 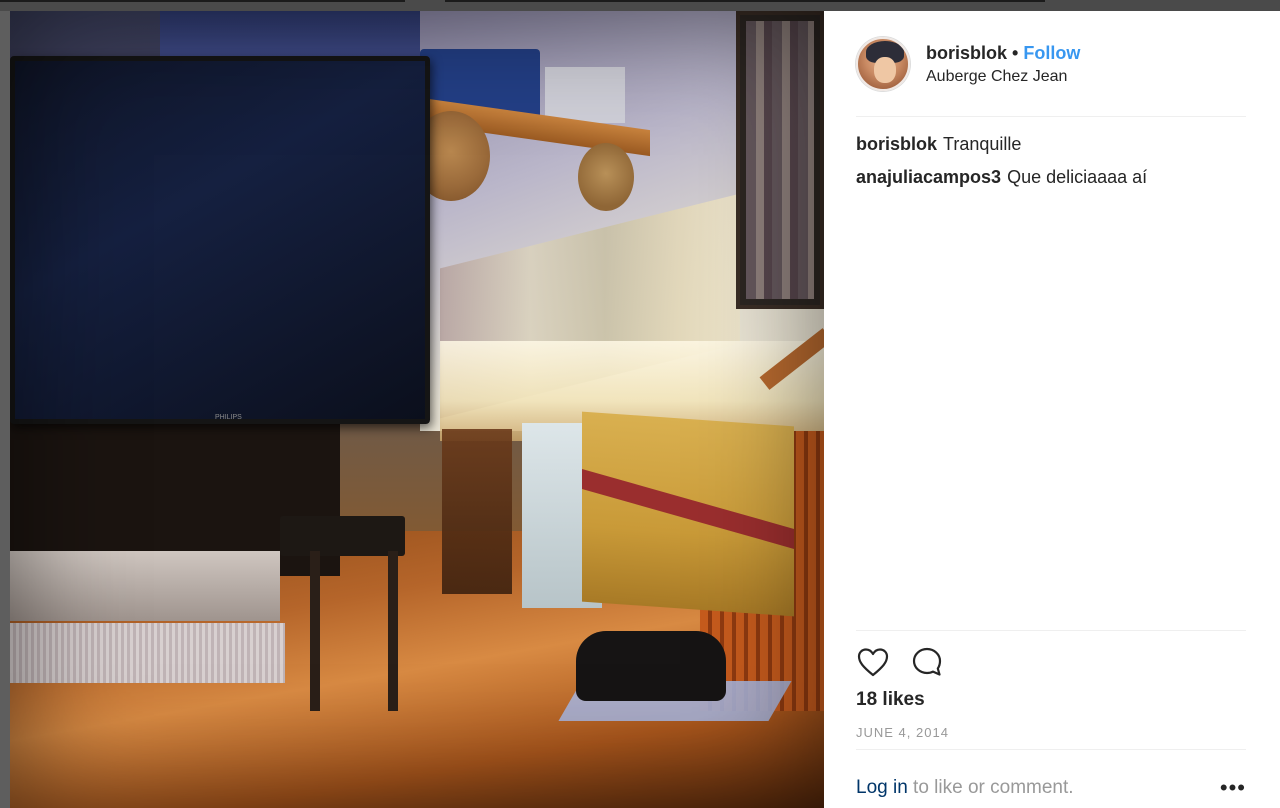 I want to click on comment-item: borisblok Tranquille, so click(x=1051, y=144).